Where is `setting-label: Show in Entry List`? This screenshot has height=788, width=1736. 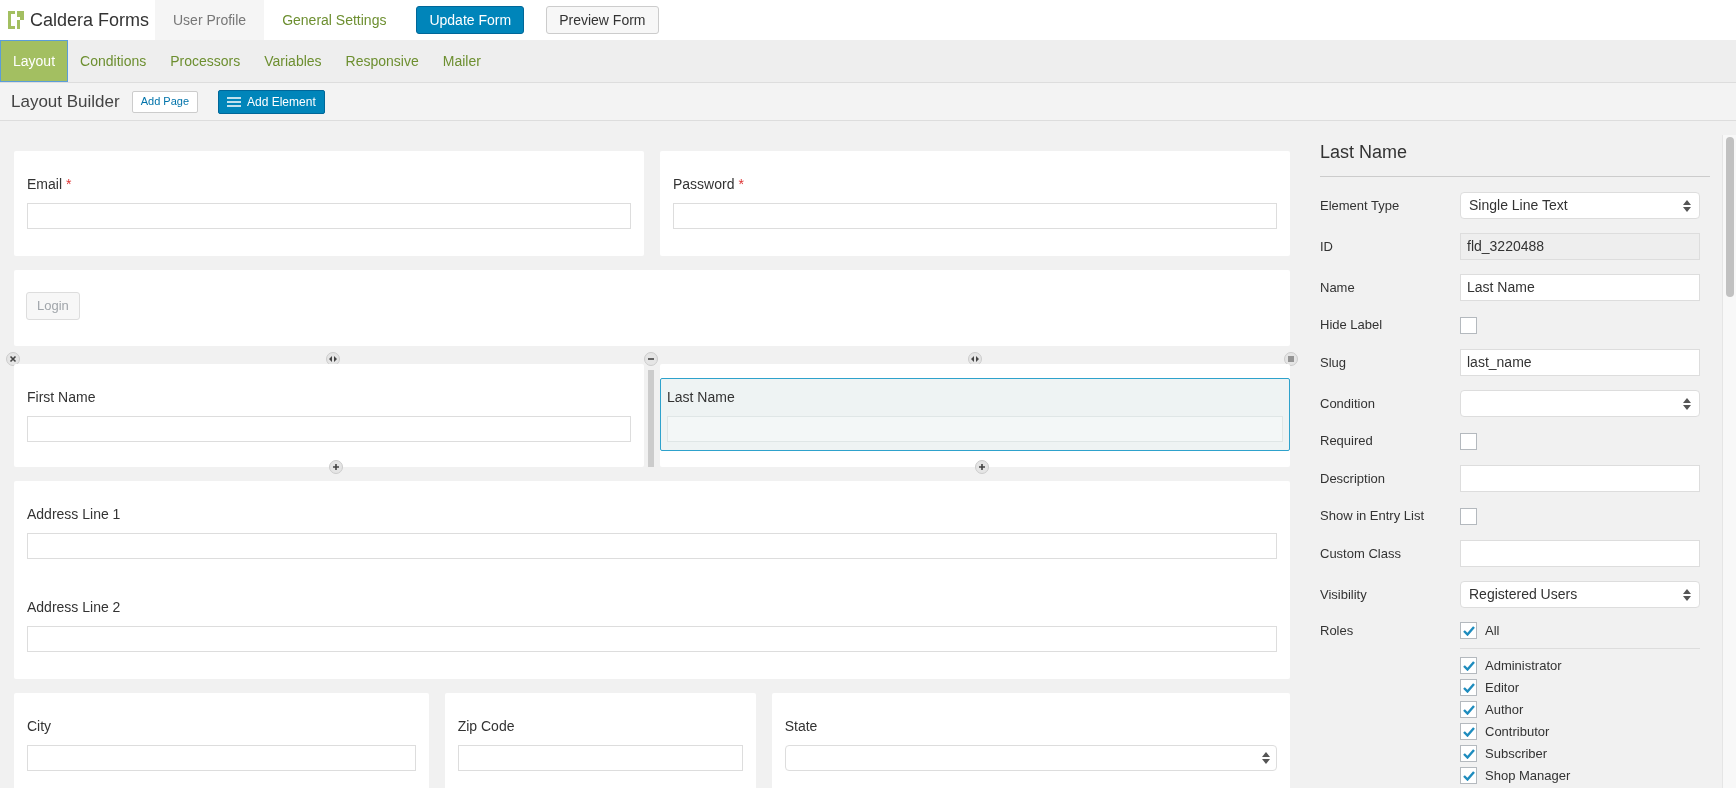 setting-label: Show in Entry List is located at coordinates (1373, 516).